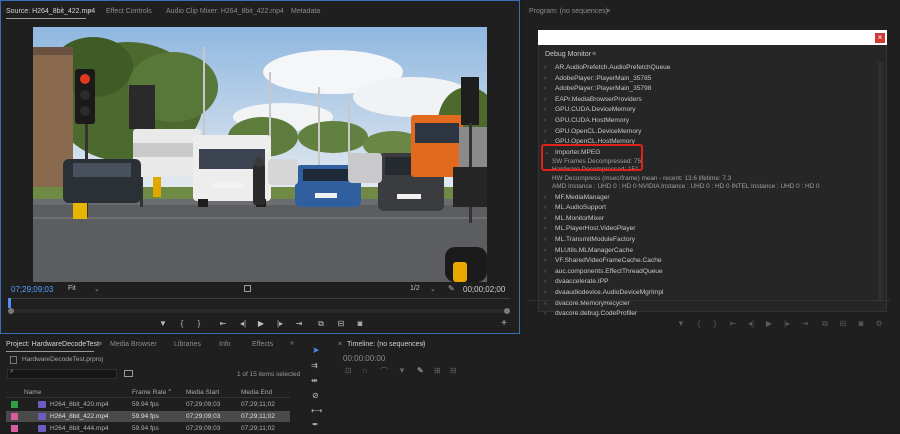  I want to click on program-in-bracket-icon: {, so click(699, 324).